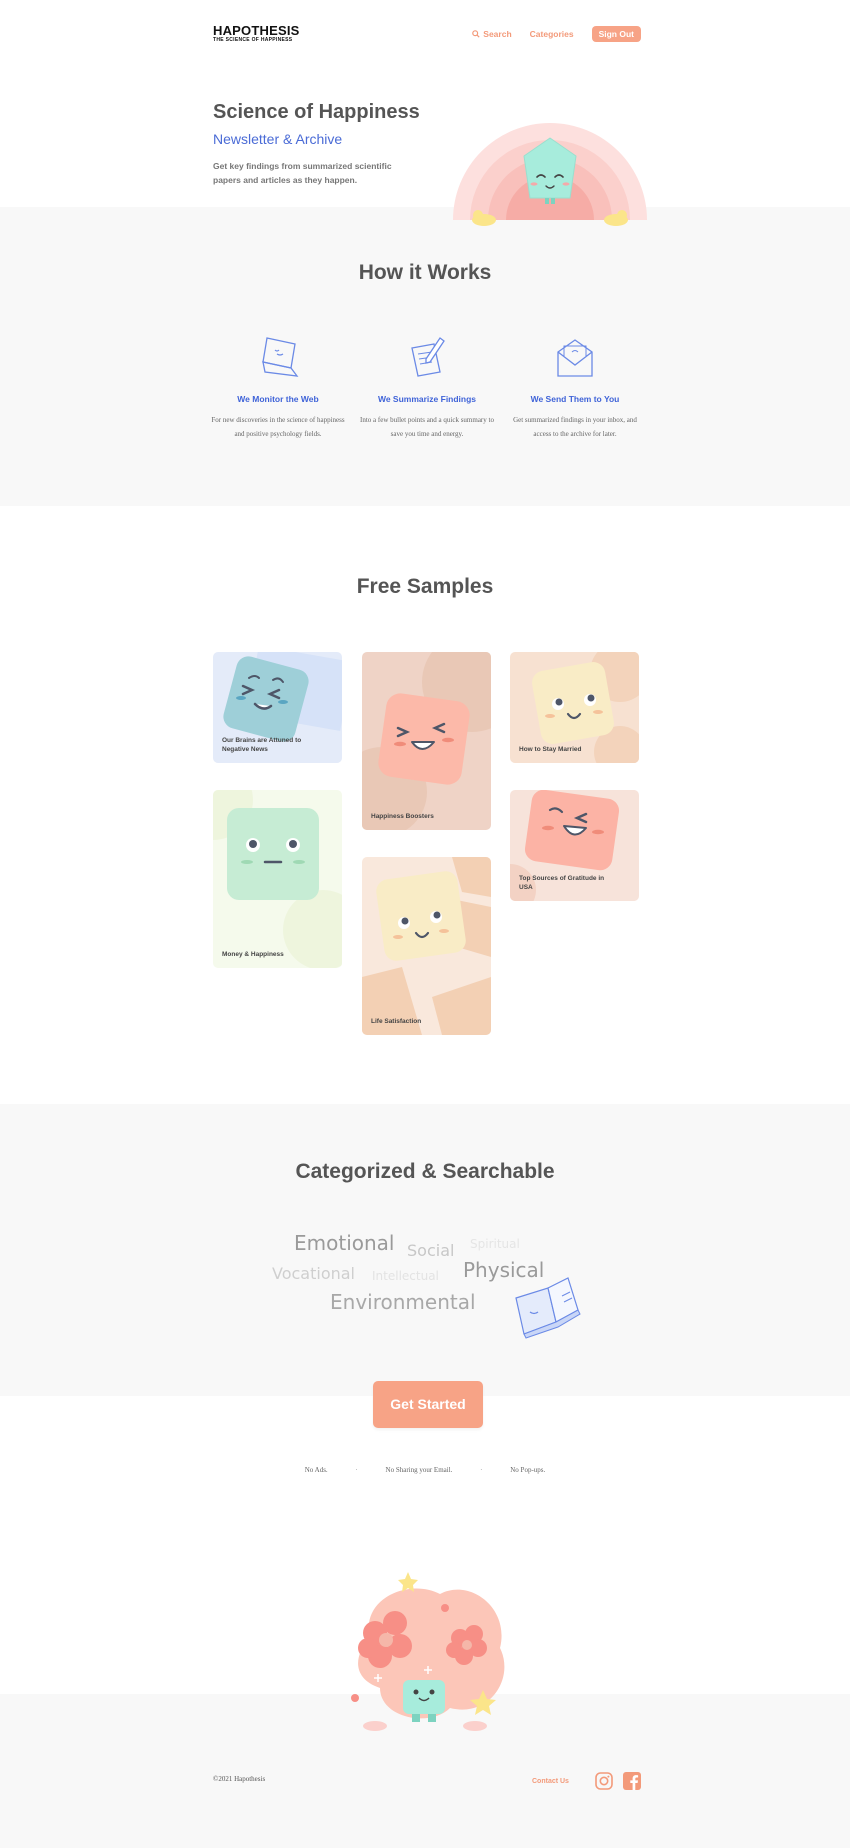  Describe the element at coordinates (430, 1250) in the screenshot. I see `tag-social: Social` at that location.